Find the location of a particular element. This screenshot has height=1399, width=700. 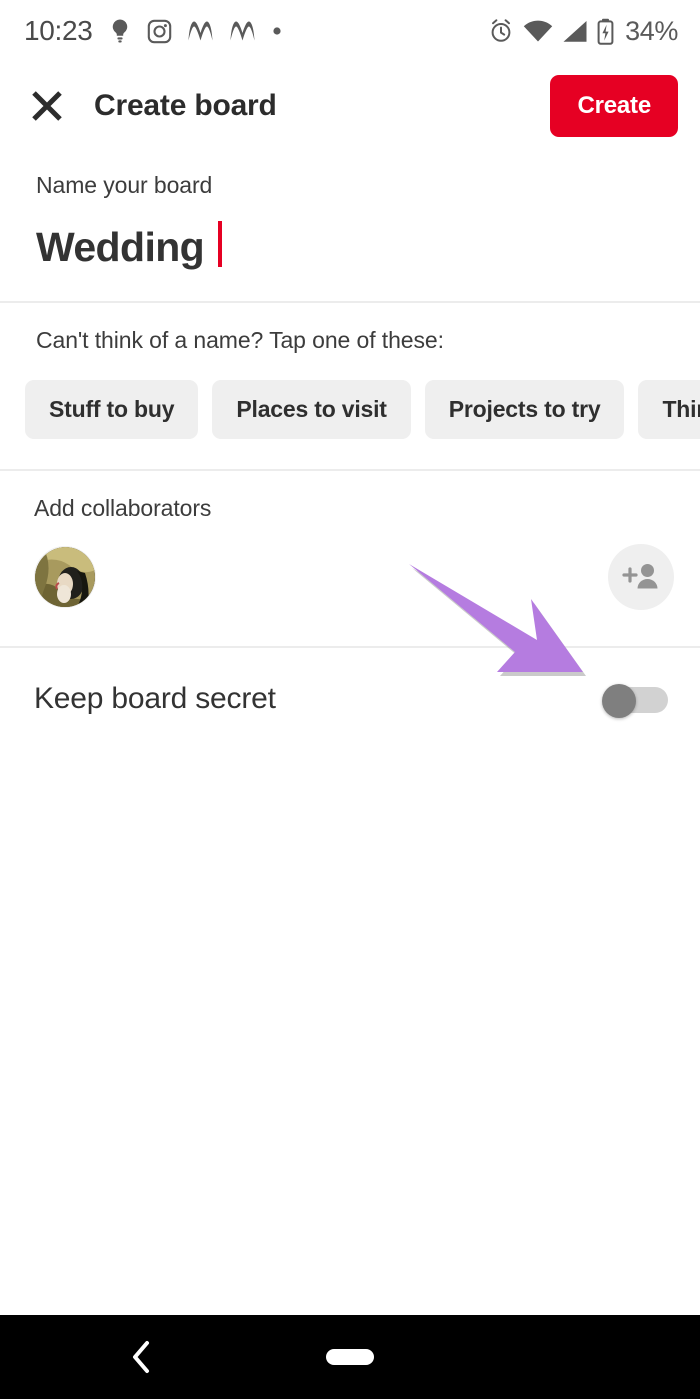

battery-percent-label: 34% is located at coordinates (651, 30).